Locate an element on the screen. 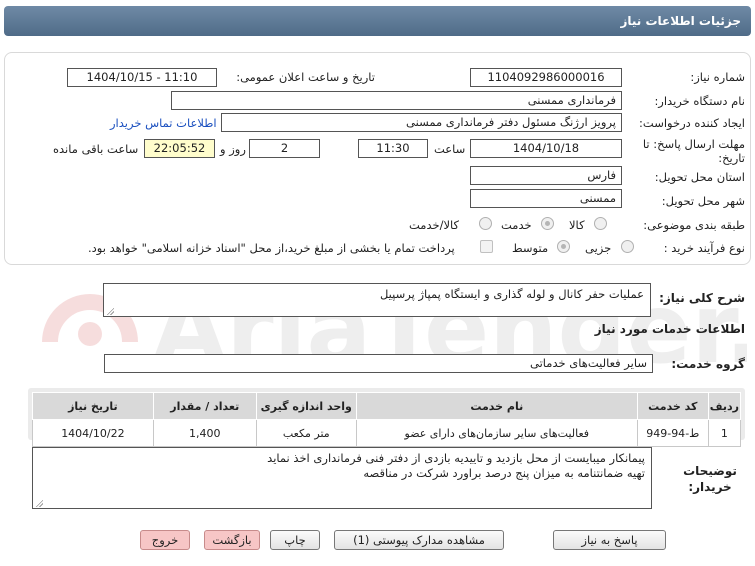 This screenshot has width=755, height=566. process-radio-medium is located at coordinates (563, 246).